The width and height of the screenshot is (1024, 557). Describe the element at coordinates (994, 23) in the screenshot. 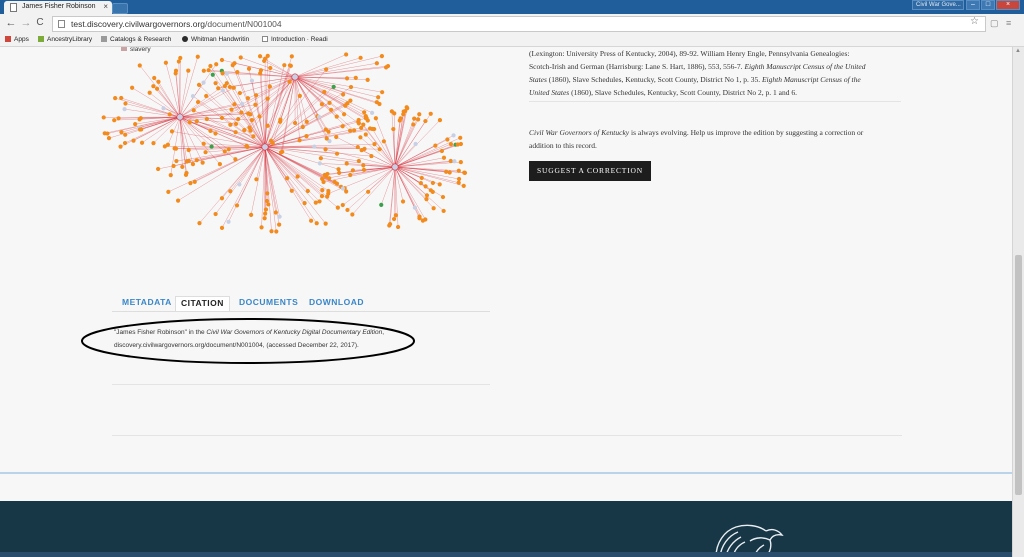

I see `extension-icon: ▢` at that location.